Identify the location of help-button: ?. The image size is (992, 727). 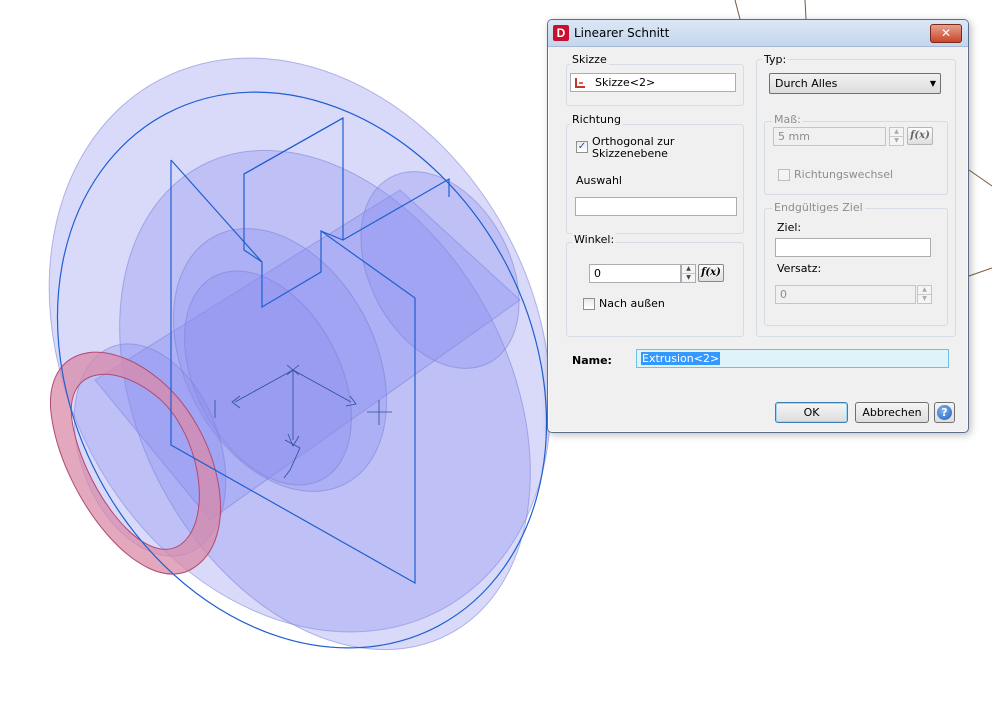
(944, 412).